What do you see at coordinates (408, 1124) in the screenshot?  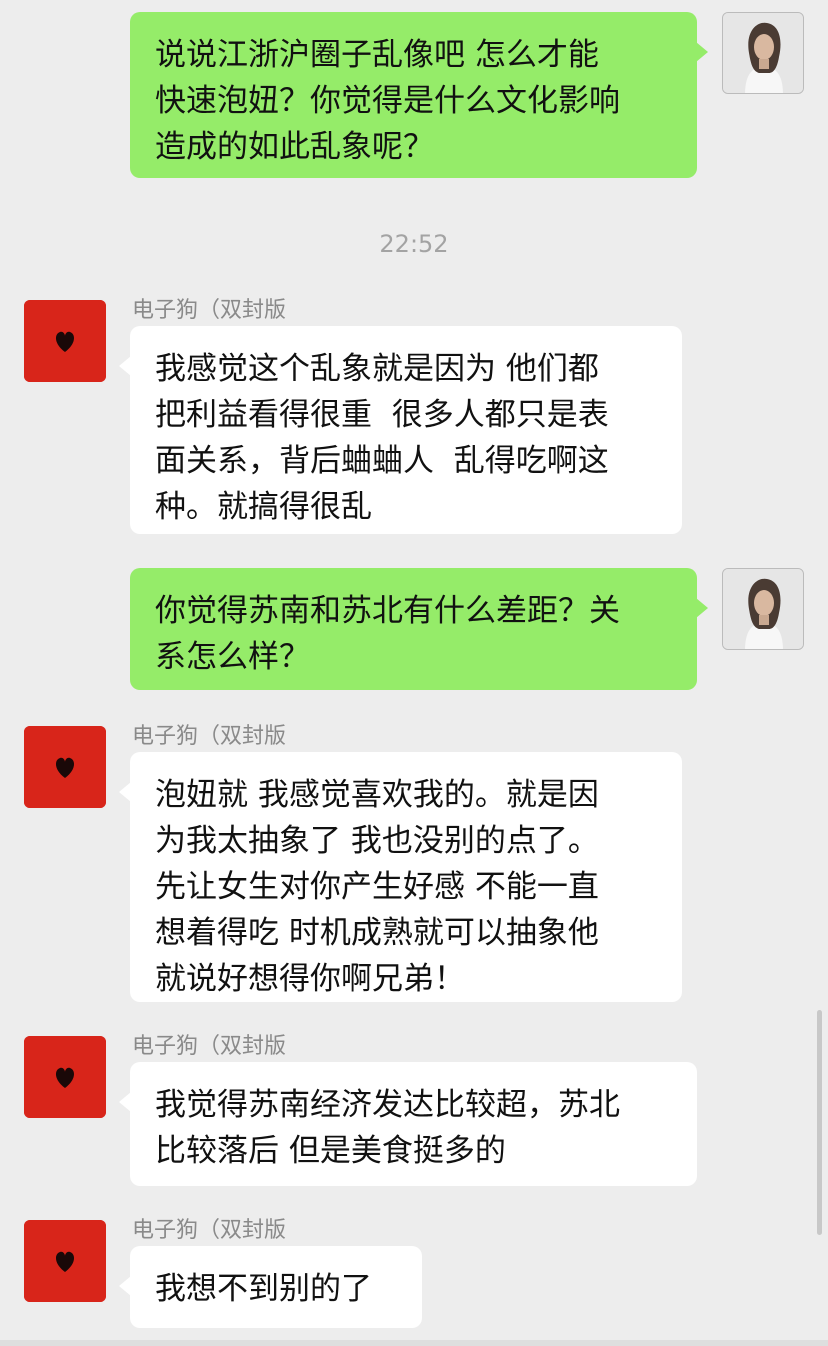 I see `message-bubble-incoming: 我觉得苏南经济发达比较超，苏北 比较落后 但是美食挺多的` at bounding box center [408, 1124].